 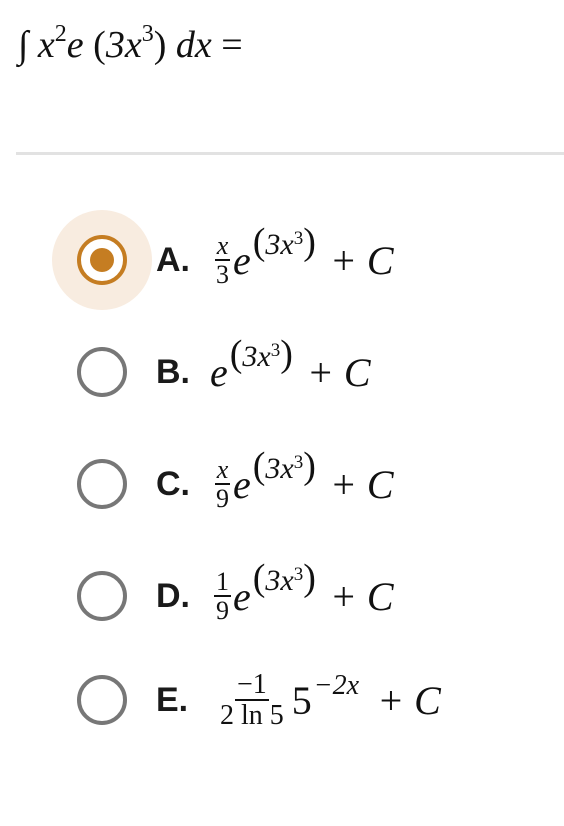 I want to click on option-letter: E., so click(x=172, y=699).